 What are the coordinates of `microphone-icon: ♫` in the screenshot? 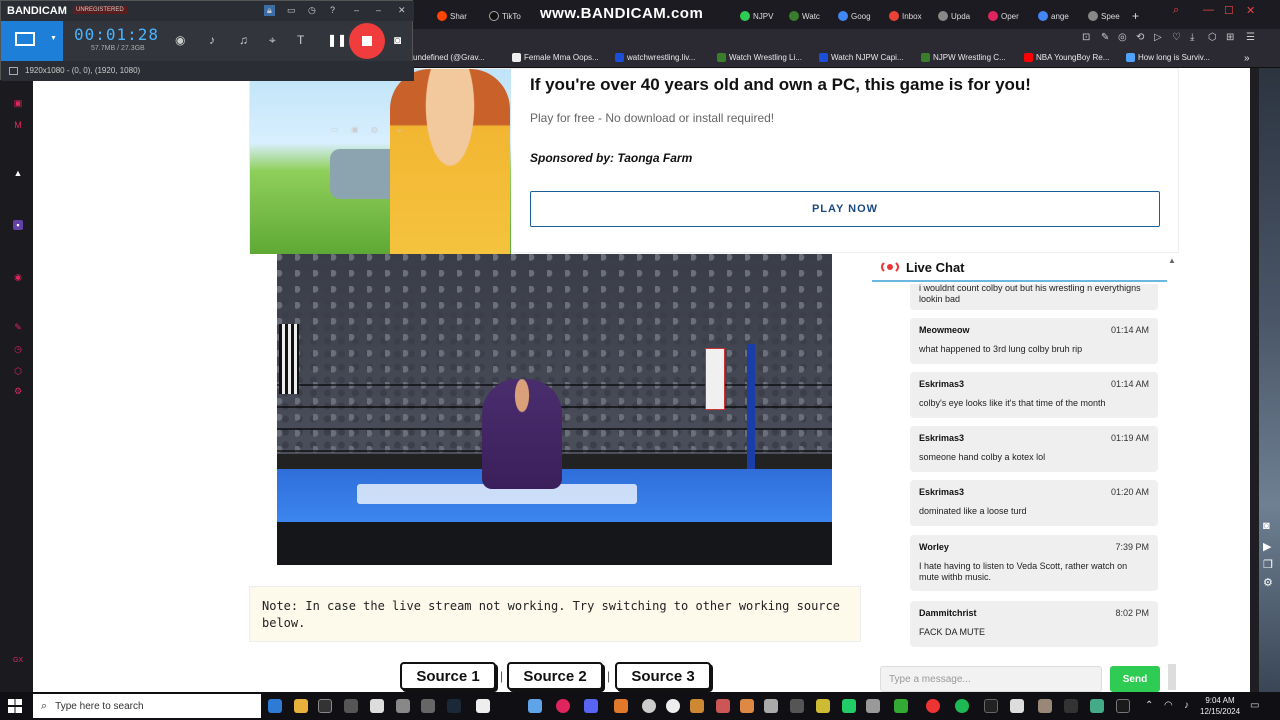 It's located at (243, 40).